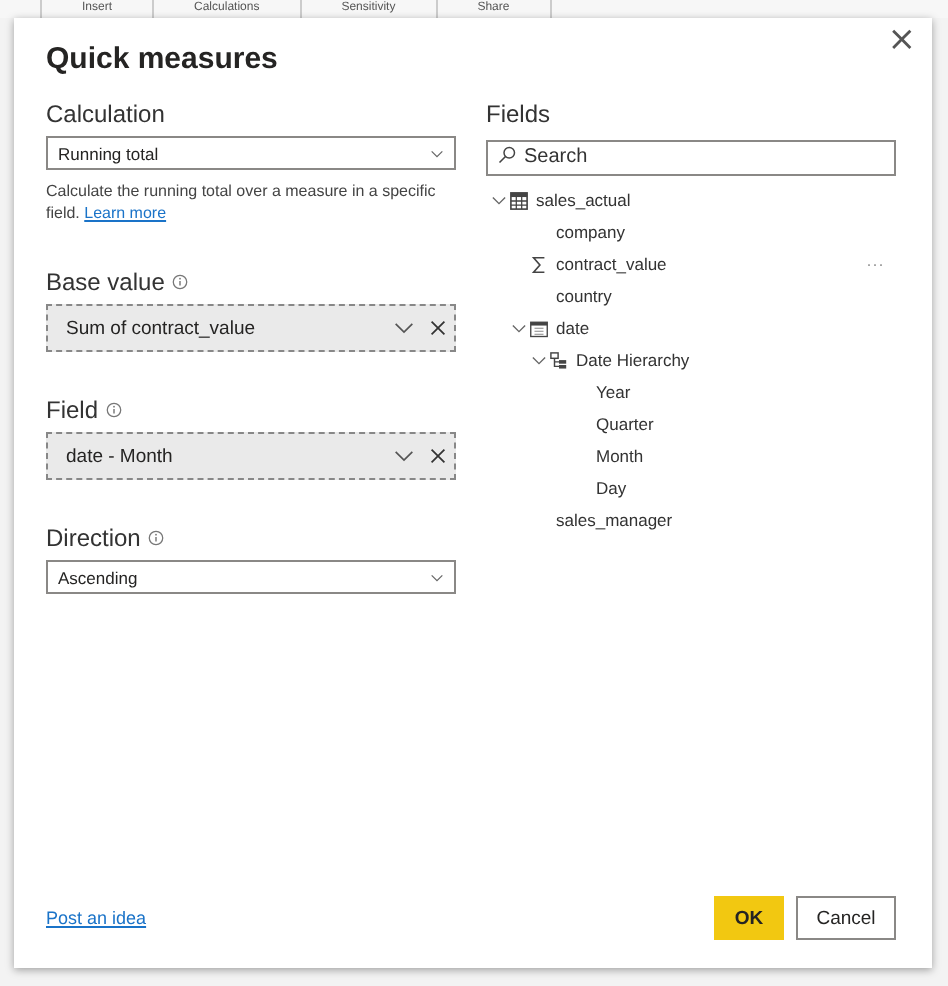 The width and height of the screenshot is (948, 986). What do you see at coordinates (590, 232) in the screenshot?
I see `field-item: company` at bounding box center [590, 232].